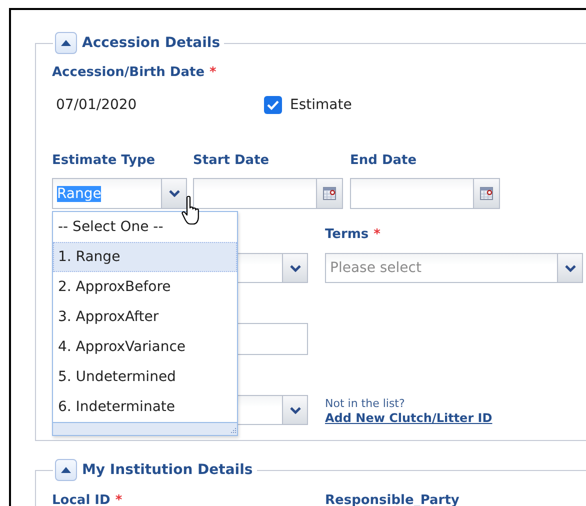 This screenshot has height=506, width=586. I want to click on field-label: Terms, so click(347, 234).